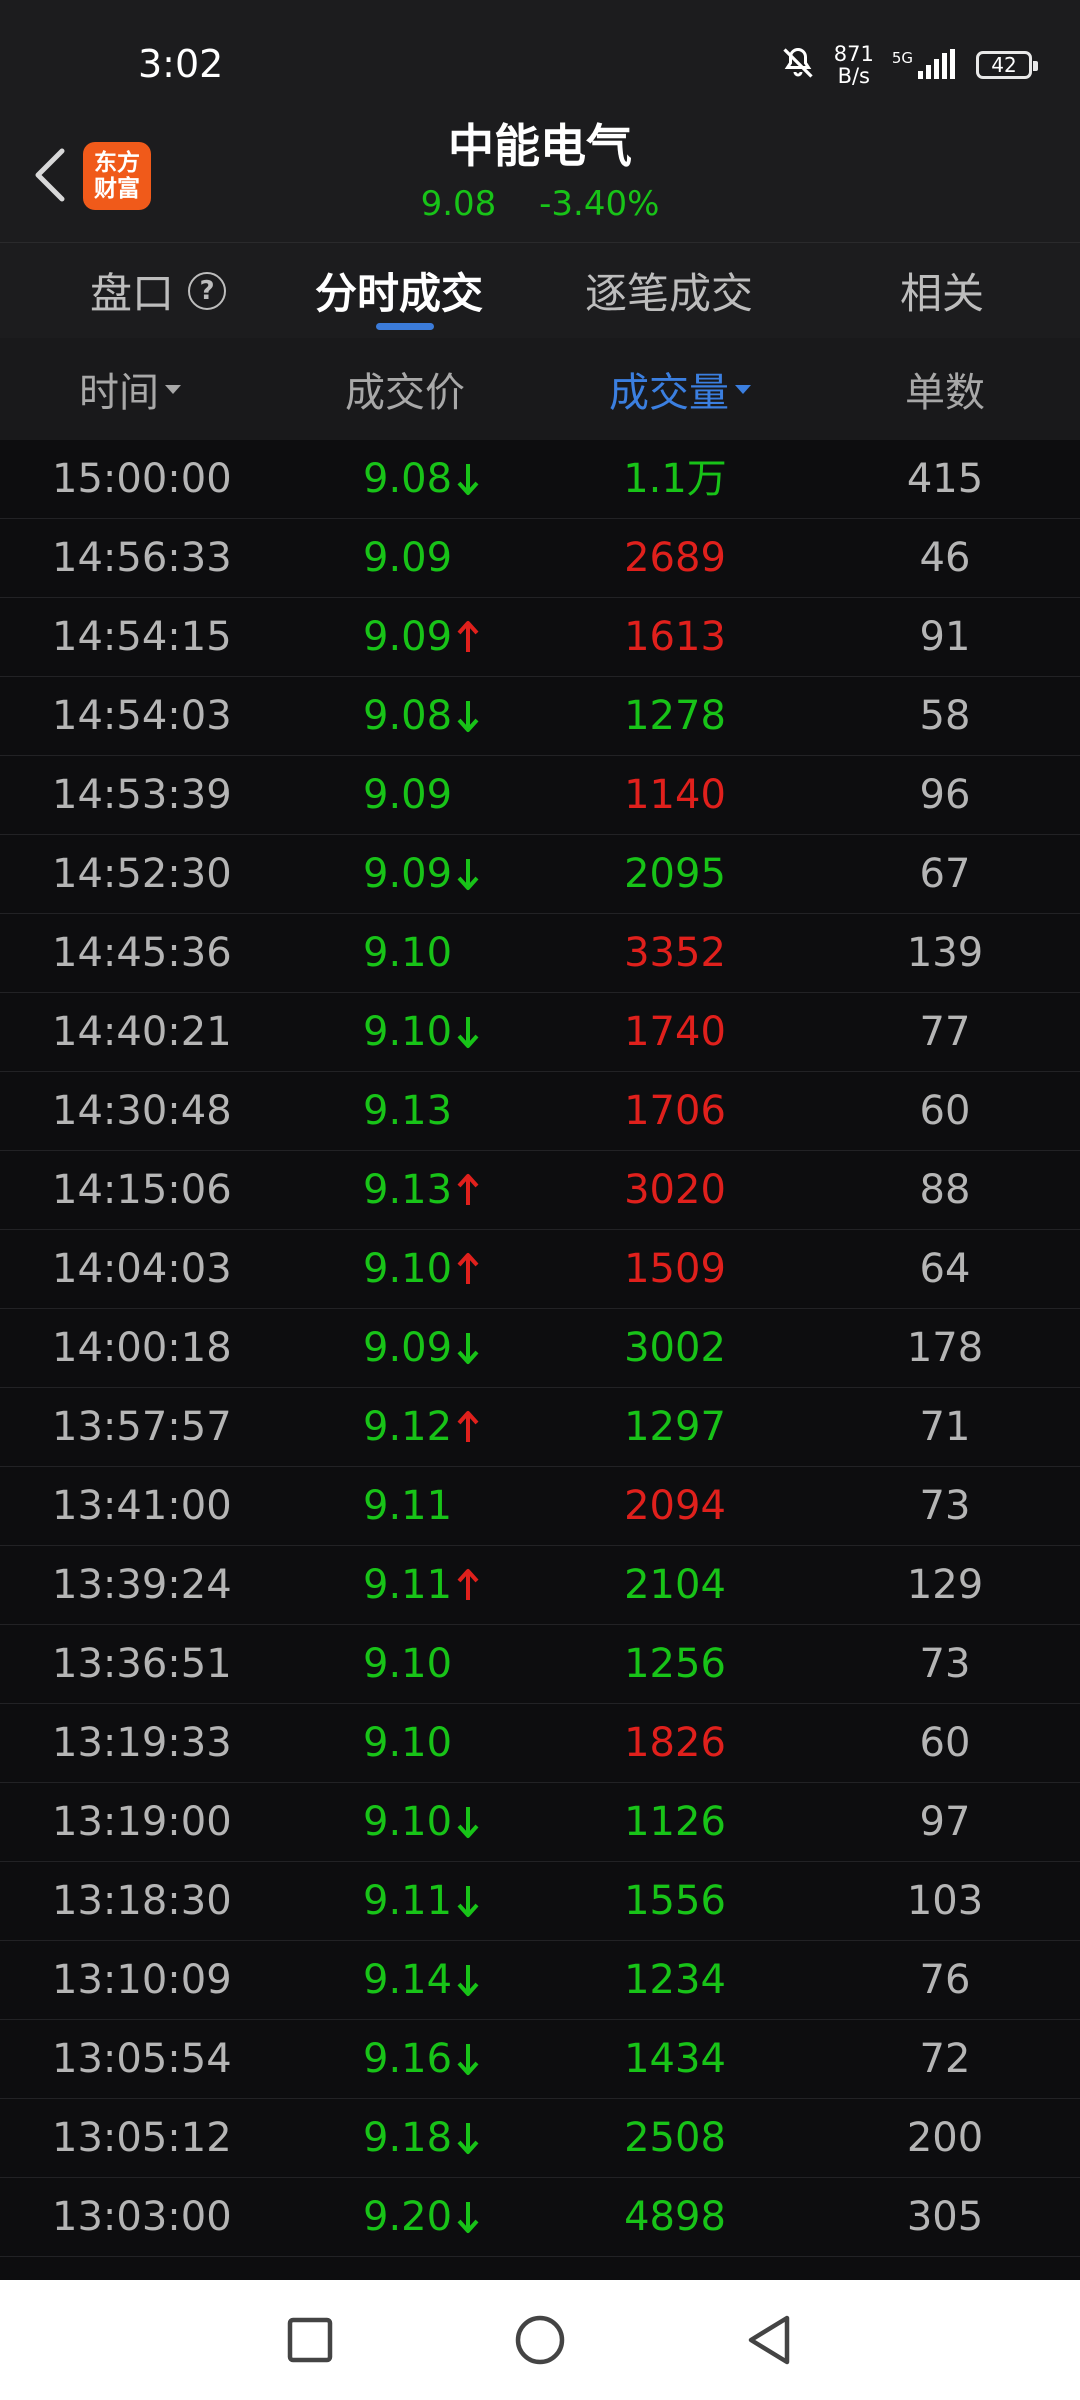 Image resolution: width=1080 pixels, height=2400 pixels. What do you see at coordinates (408, 1427) in the screenshot?
I see `trade-price: 9.12` at bounding box center [408, 1427].